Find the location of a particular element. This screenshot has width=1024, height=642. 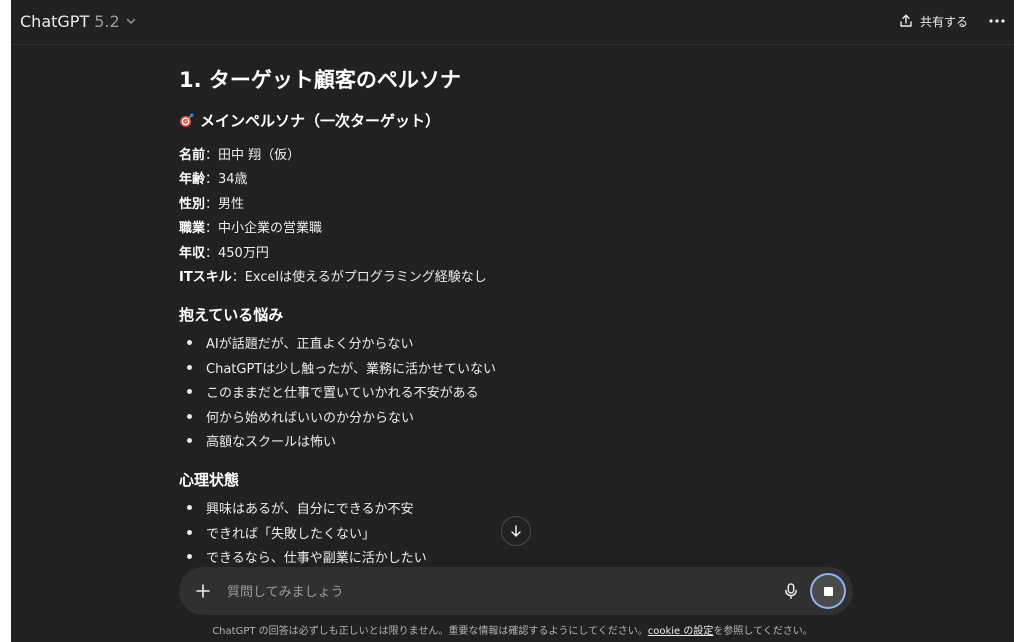

list-item: AIが話題だが、正直よく分からない is located at coordinates (300, 342).